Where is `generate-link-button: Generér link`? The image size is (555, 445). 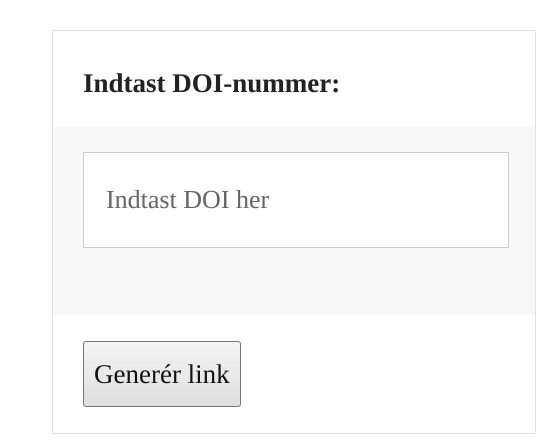
generate-link-button: Generér link is located at coordinates (162, 374).